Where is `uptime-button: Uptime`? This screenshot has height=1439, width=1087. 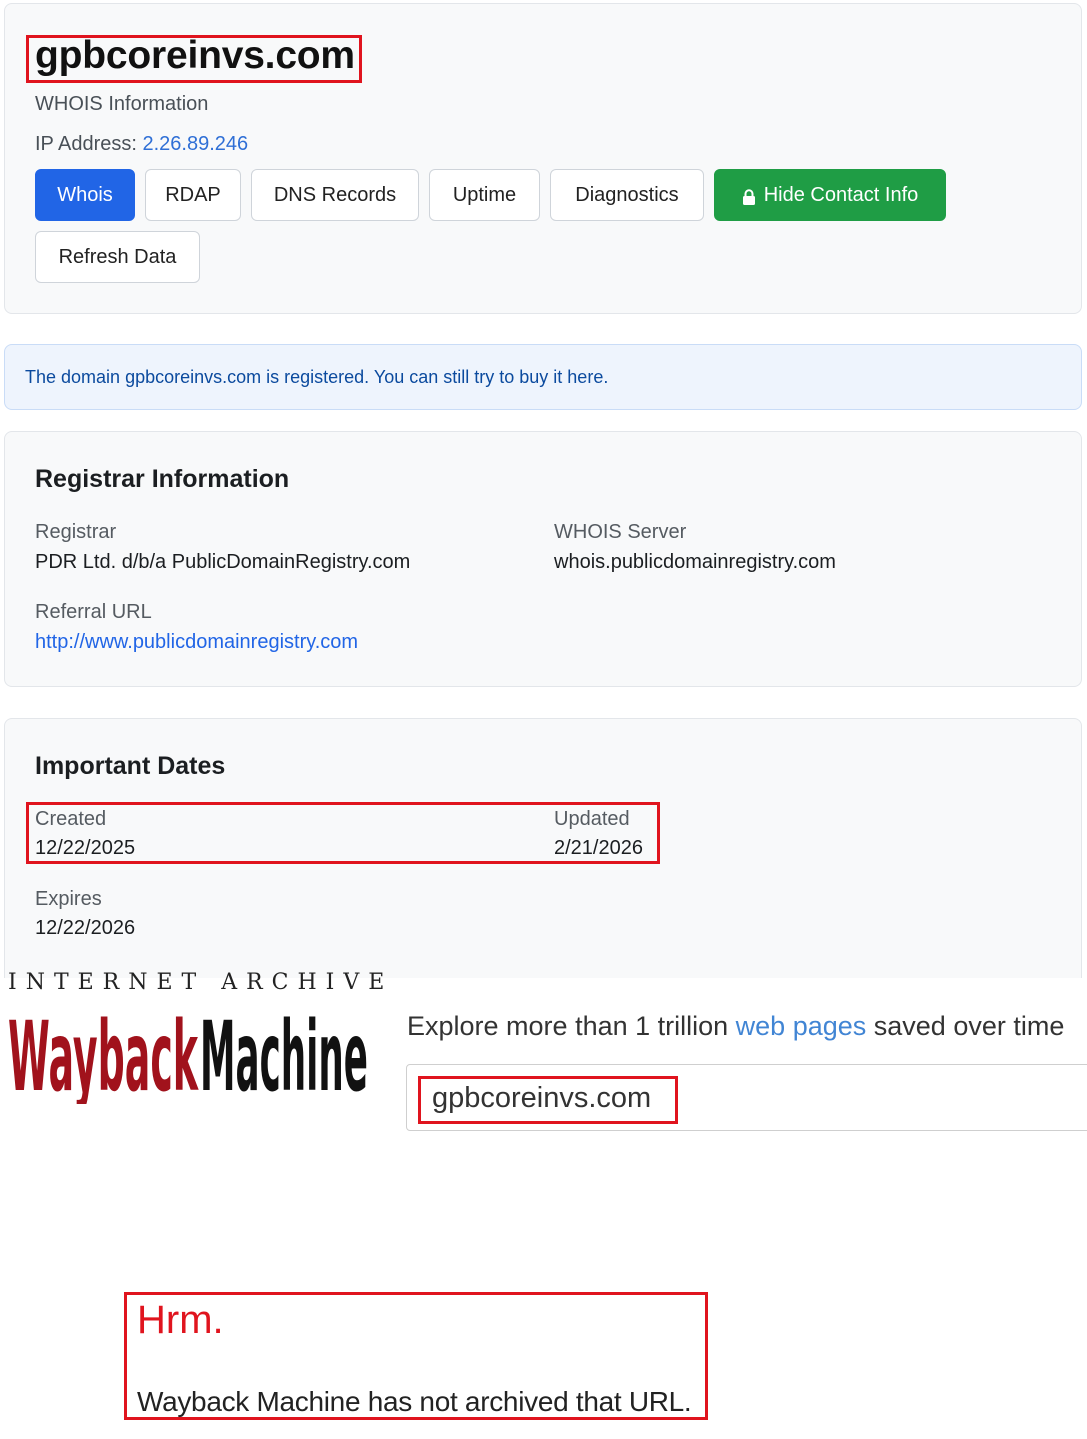 uptime-button: Uptime is located at coordinates (484, 195).